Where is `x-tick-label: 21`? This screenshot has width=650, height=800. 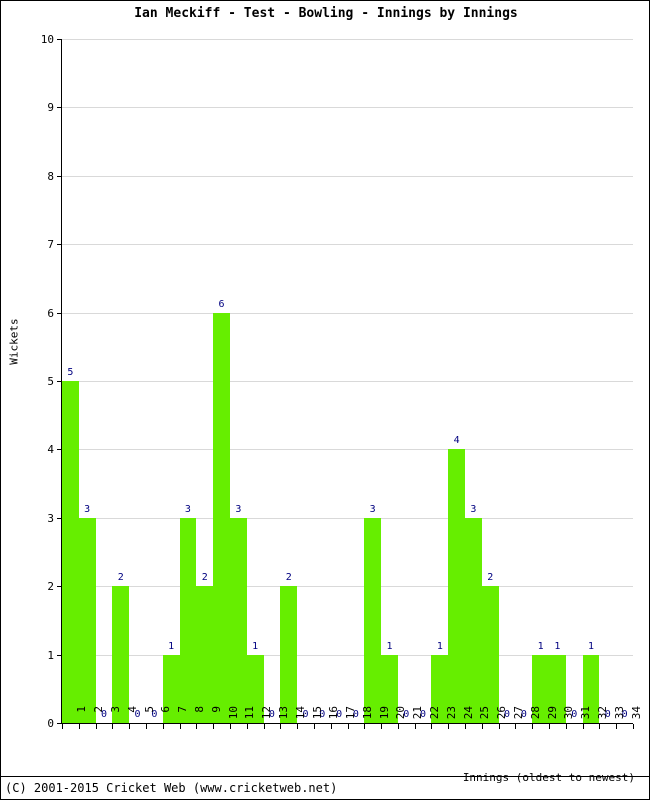 x-tick-label: 21 is located at coordinates (418, 713).